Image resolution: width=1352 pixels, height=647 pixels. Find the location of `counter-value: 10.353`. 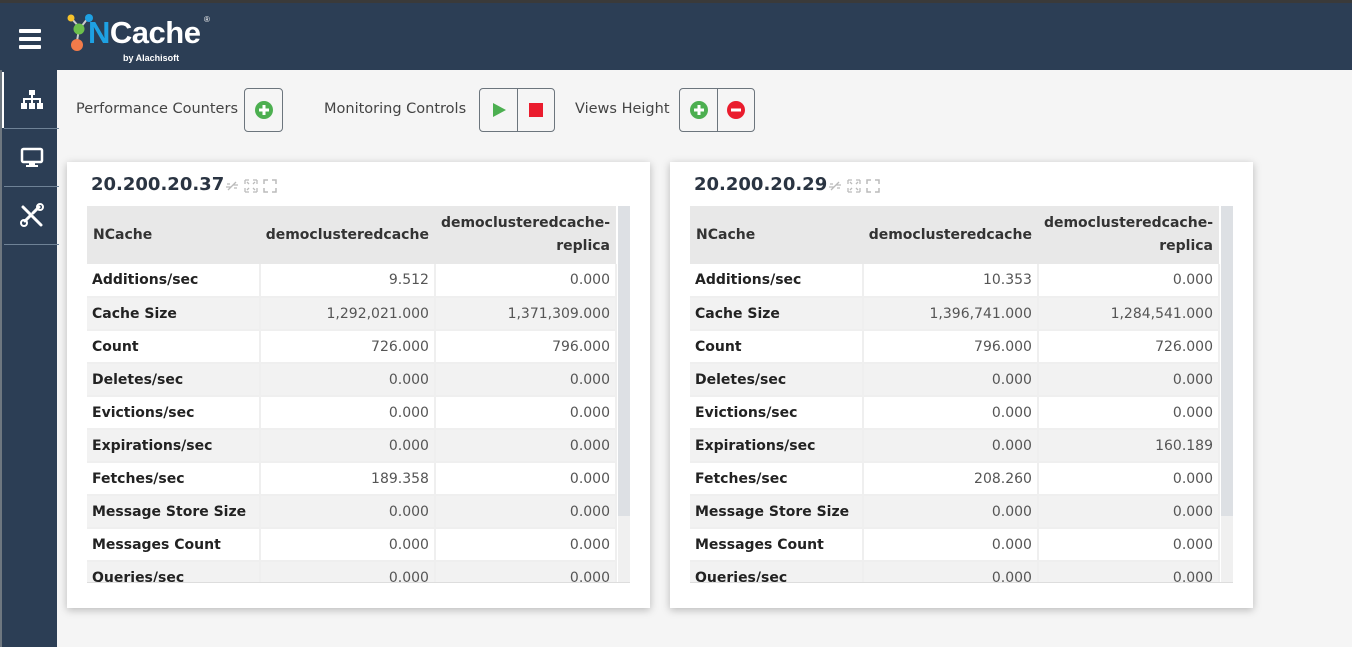

counter-value: 10.353 is located at coordinates (950, 281).